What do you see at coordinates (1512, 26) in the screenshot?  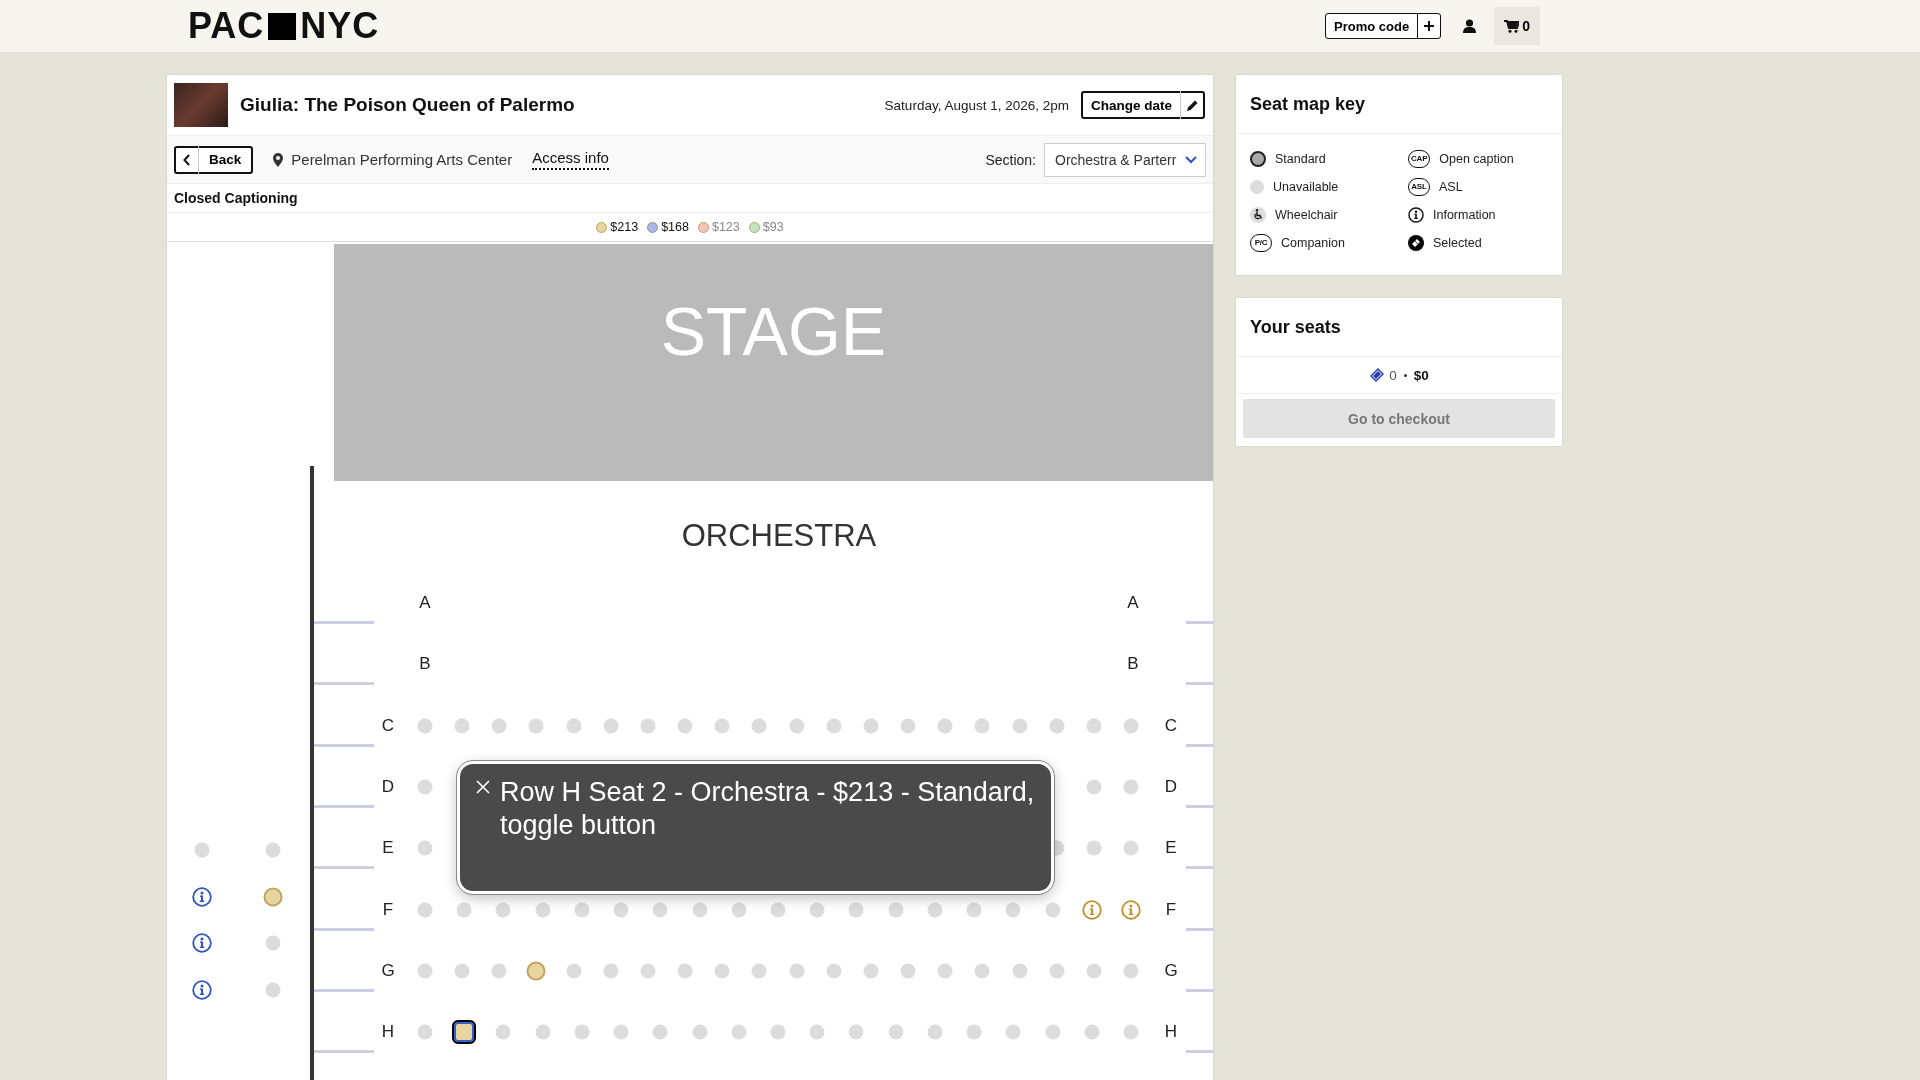 I see `cart-icon` at bounding box center [1512, 26].